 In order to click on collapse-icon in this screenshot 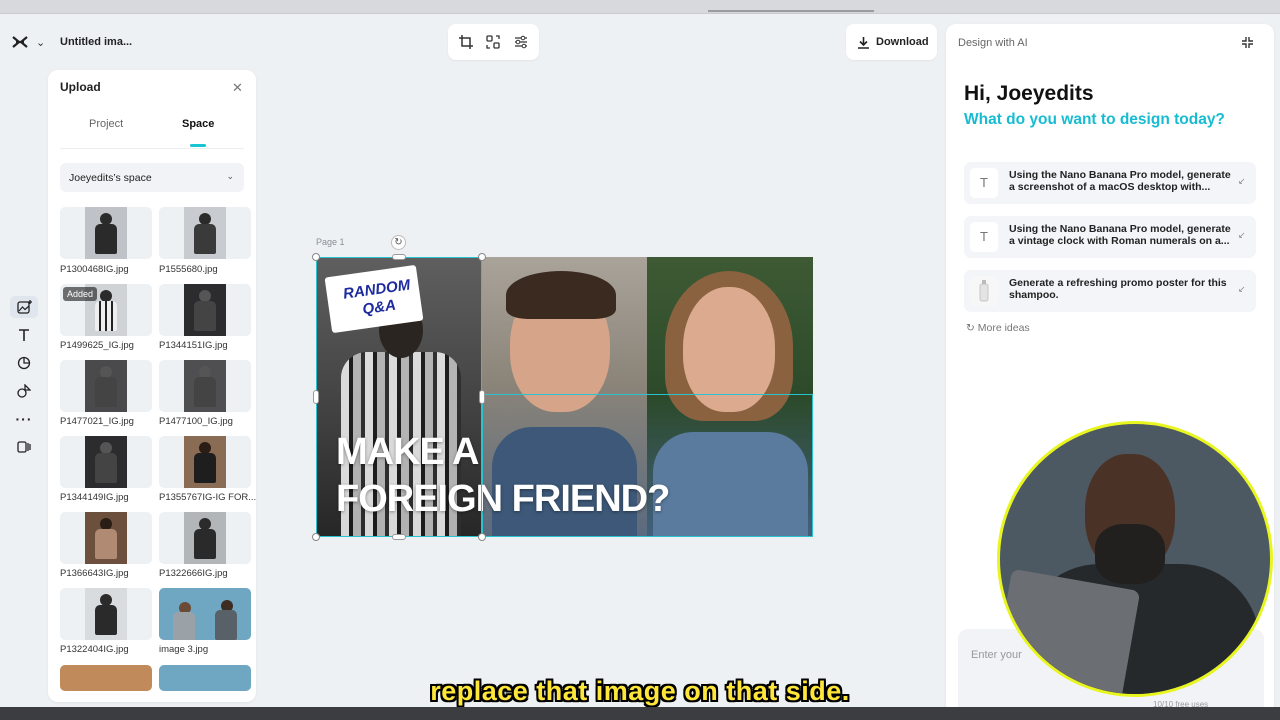, I will do `click(1247, 44)`.